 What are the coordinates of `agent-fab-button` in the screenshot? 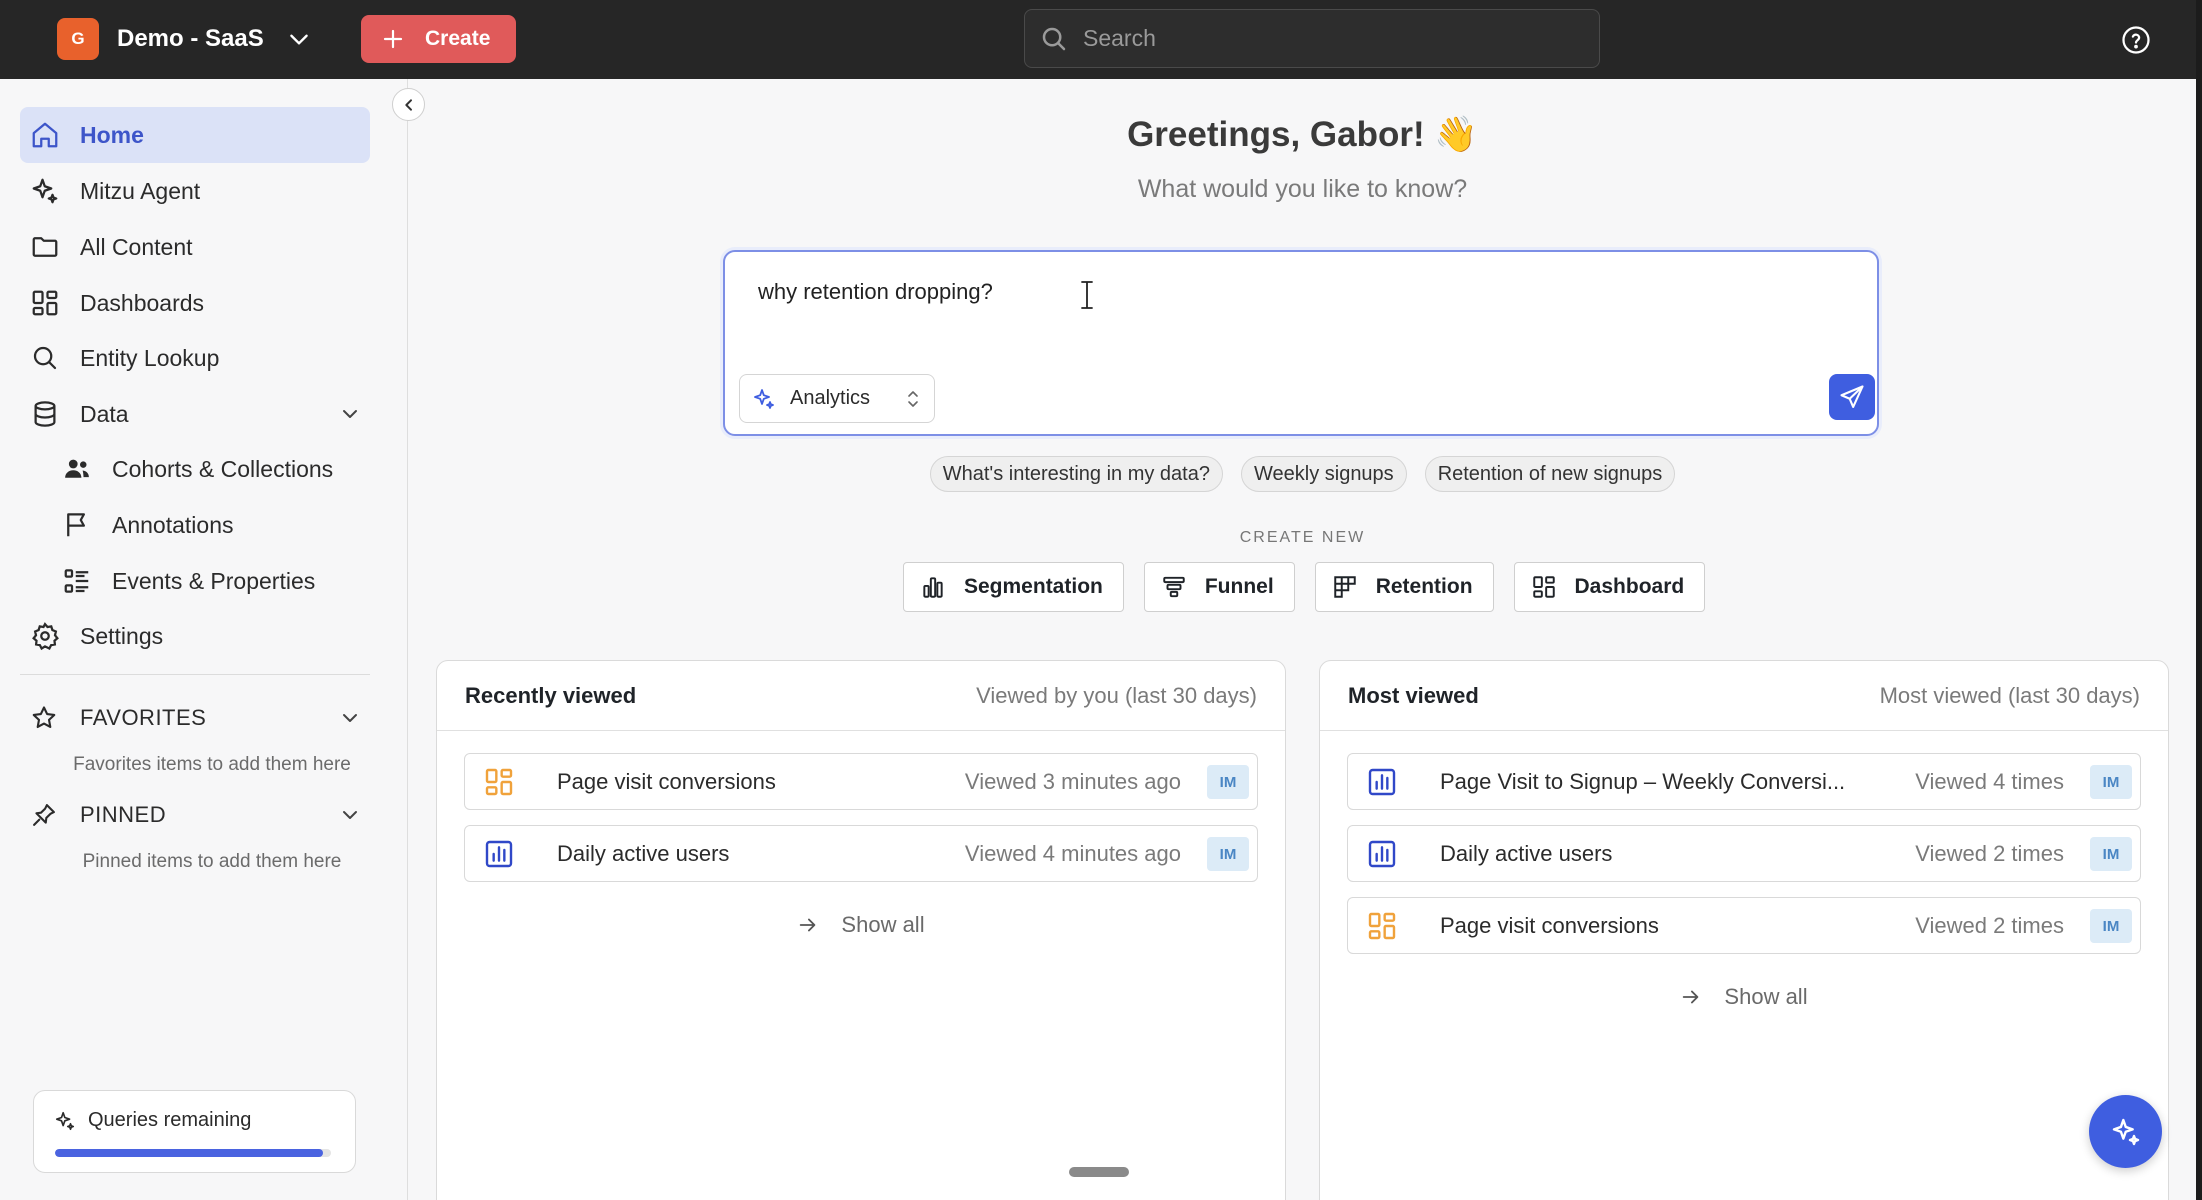 It's located at (2125, 1131).